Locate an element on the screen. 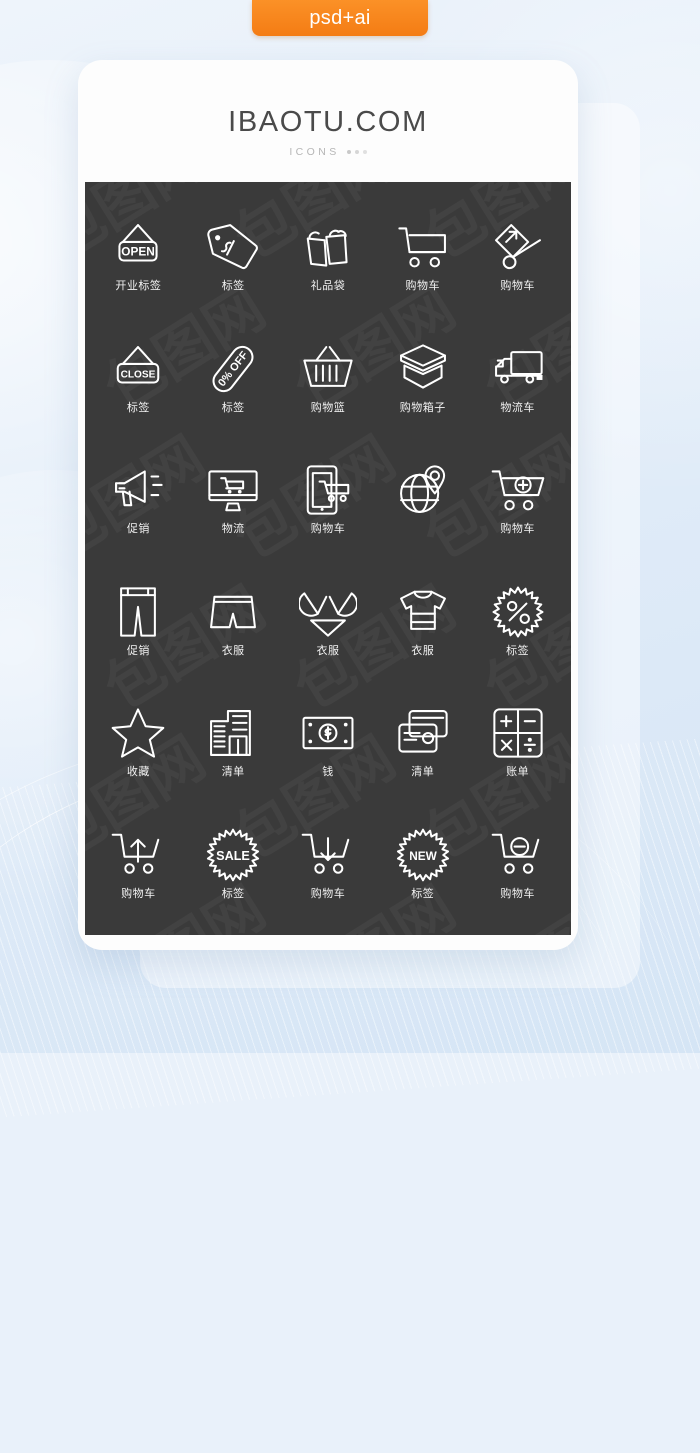 The image size is (700, 1453). icon-cell: 购物箱子 is located at coordinates (422, 379).